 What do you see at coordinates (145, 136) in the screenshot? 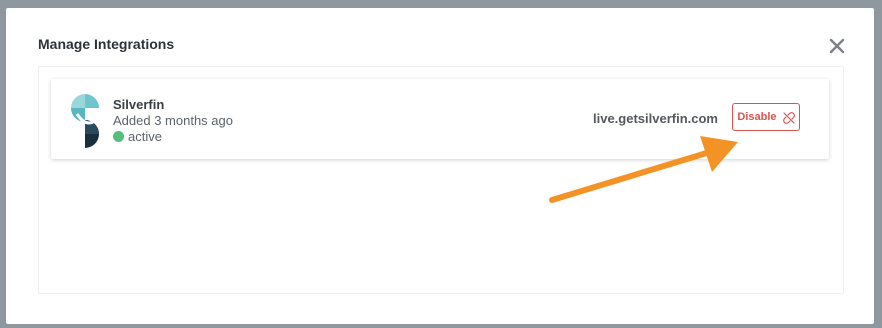
I see `status-label: active` at bounding box center [145, 136].